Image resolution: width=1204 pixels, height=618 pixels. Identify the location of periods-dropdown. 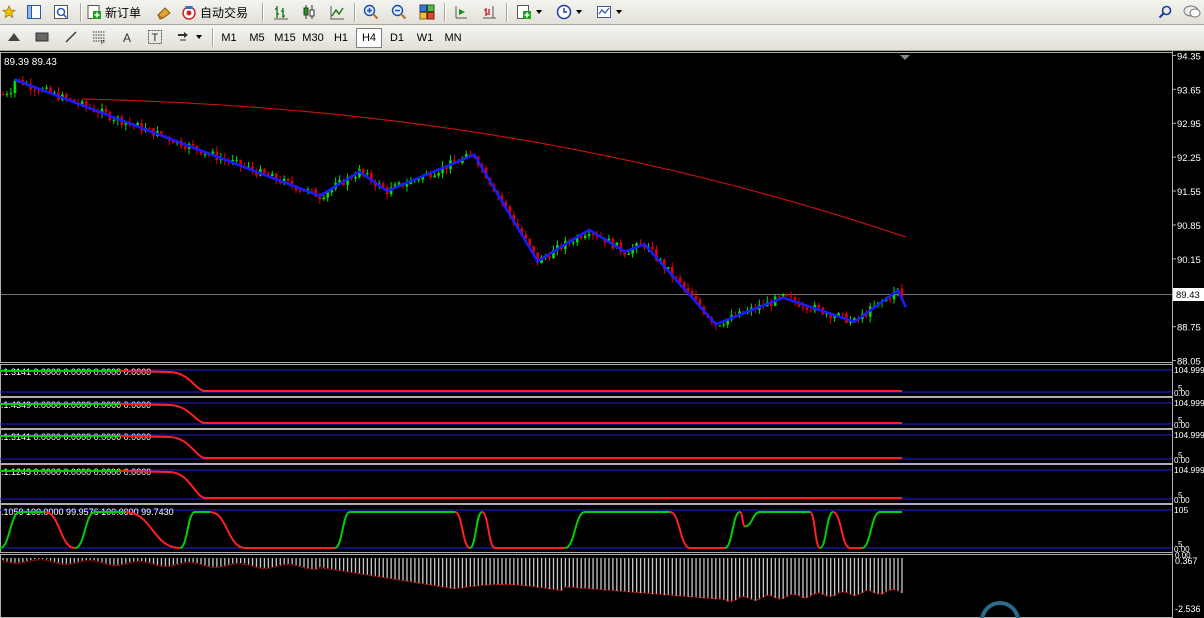
(569, 12).